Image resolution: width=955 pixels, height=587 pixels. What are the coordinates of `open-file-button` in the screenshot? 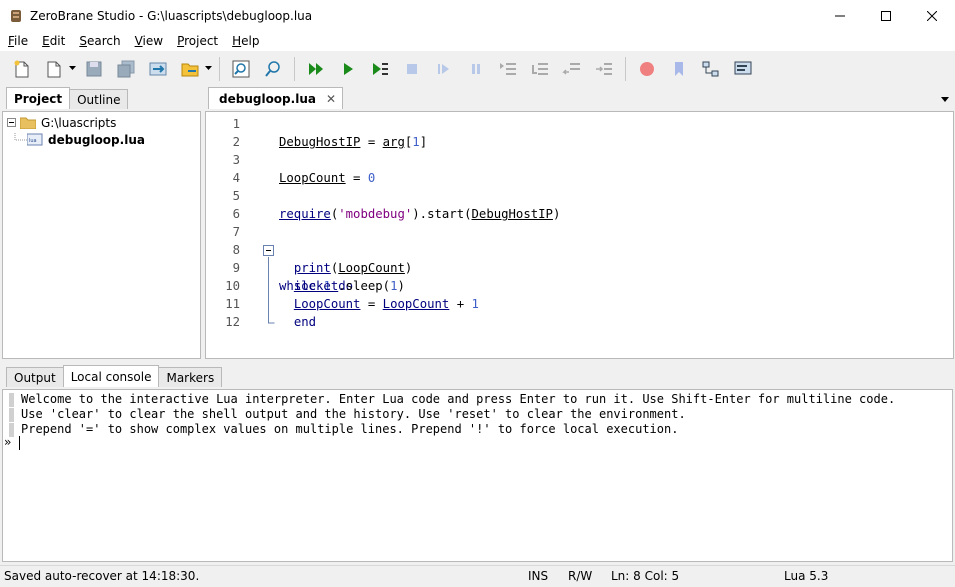 It's located at (54, 69).